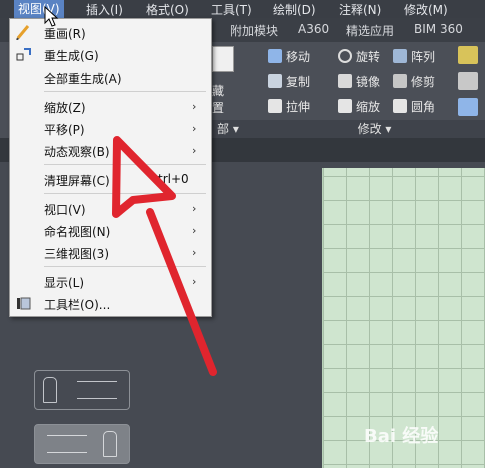  I want to click on watermark: Bai 经验, so click(401, 436).